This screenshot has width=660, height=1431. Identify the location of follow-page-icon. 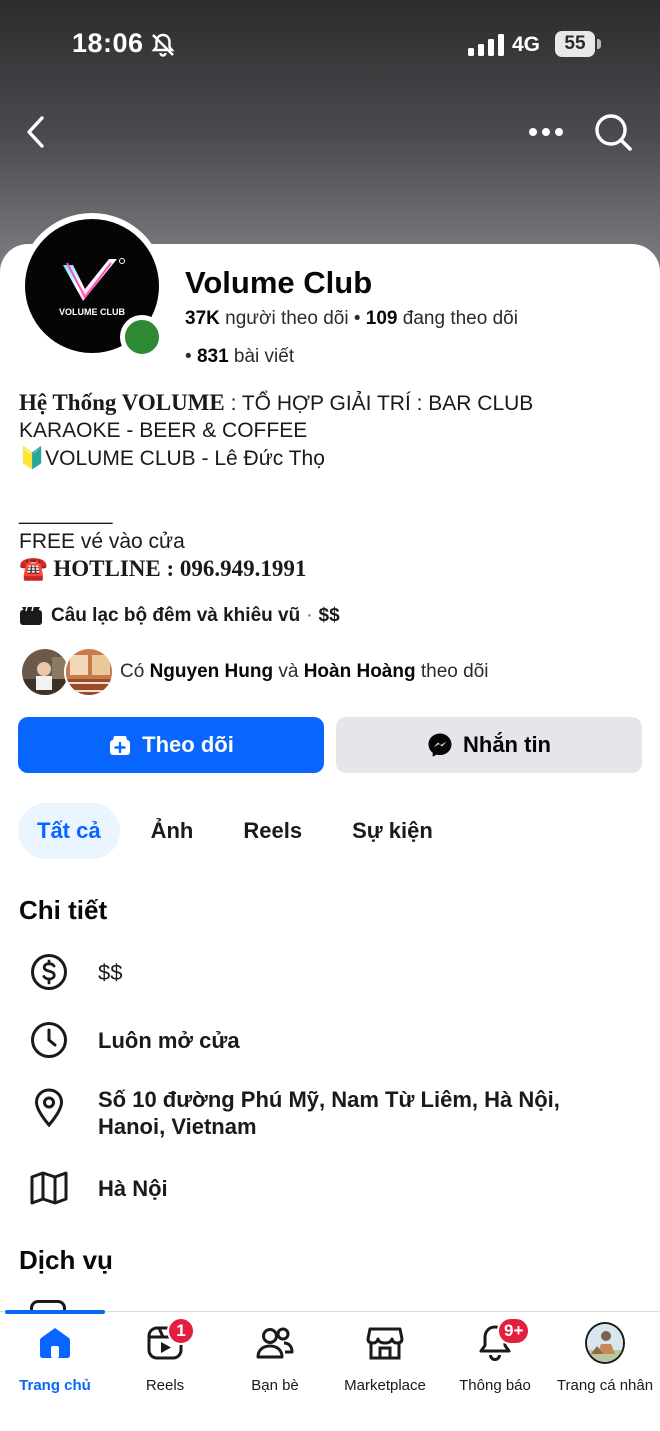
(120, 745).